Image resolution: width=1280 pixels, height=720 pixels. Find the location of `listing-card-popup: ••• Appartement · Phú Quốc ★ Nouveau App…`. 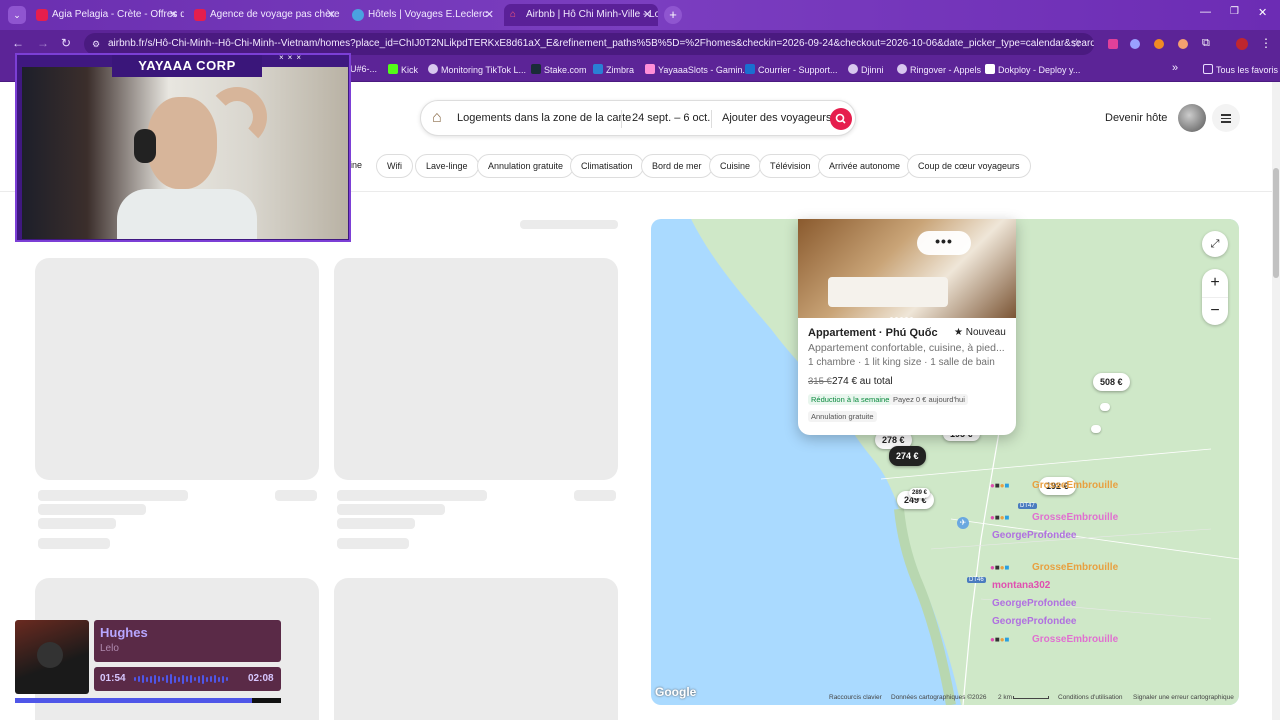

listing-card-popup: ••• Appartement · Phú Quốc ★ Nouveau App… is located at coordinates (907, 327).